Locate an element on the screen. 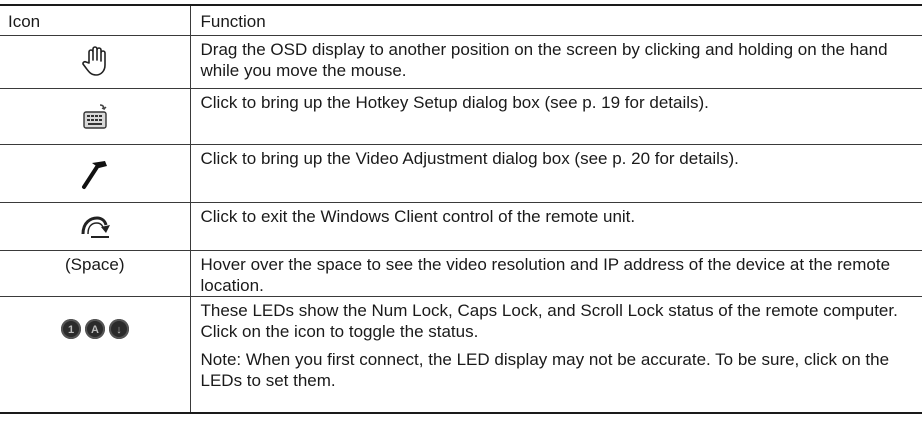 The height and width of the screenshot is (436, 922). function-column-header: Function is located at coordinates (555, 20).